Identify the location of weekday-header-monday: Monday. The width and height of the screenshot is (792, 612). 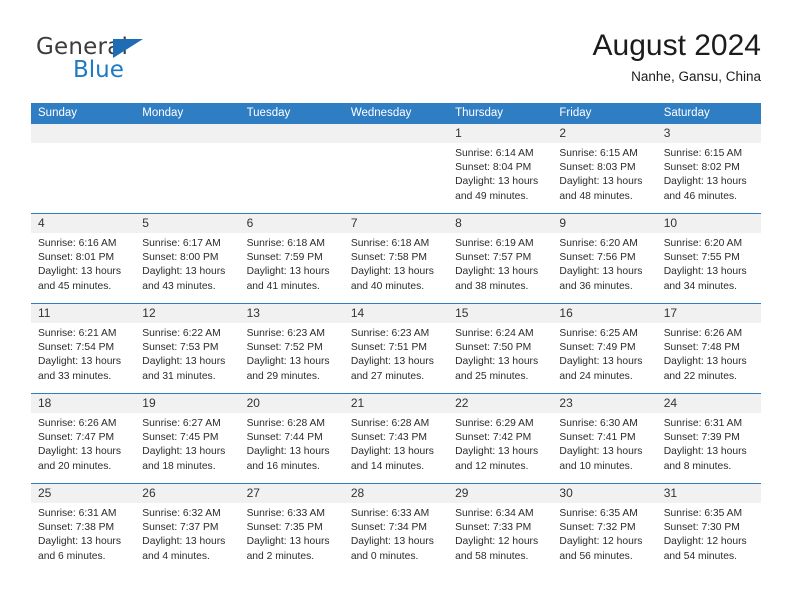
(163, 113).